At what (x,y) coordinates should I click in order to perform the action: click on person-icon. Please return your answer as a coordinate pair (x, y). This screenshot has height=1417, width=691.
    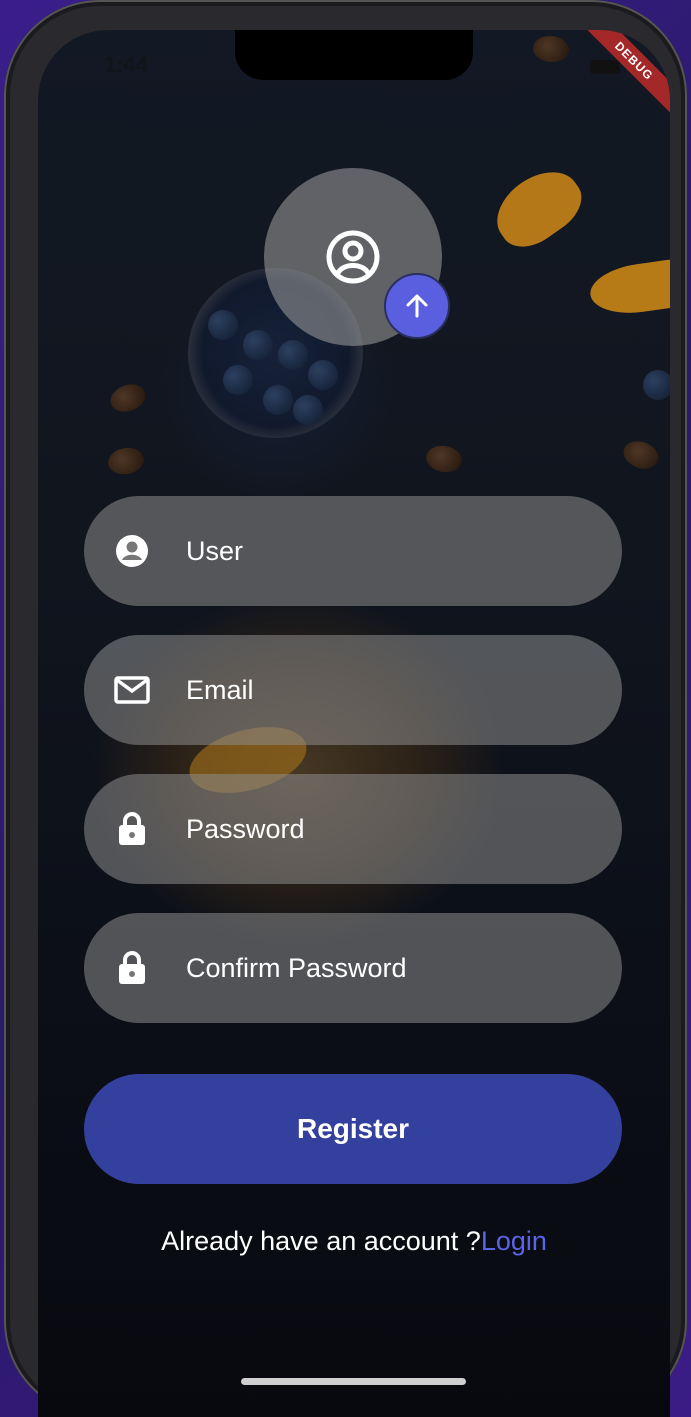
    Looking at the image, I should click on (132, 551).